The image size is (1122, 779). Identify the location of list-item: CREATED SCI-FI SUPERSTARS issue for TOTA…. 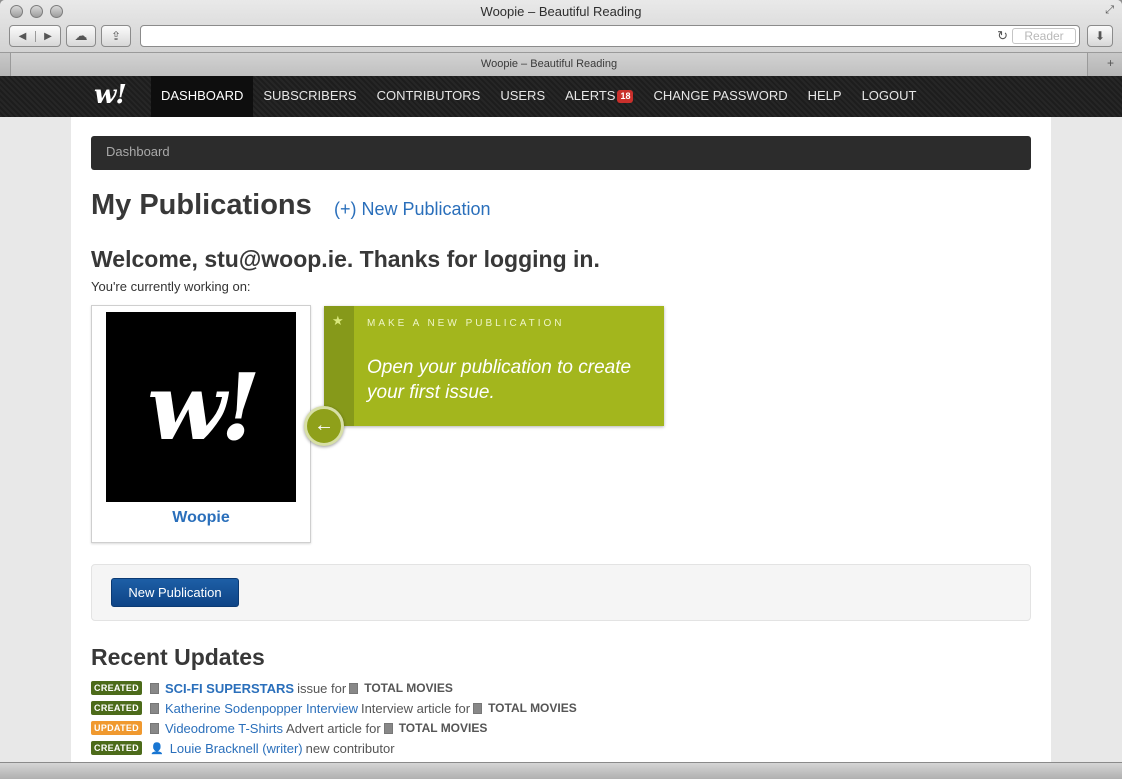
(334, 688).